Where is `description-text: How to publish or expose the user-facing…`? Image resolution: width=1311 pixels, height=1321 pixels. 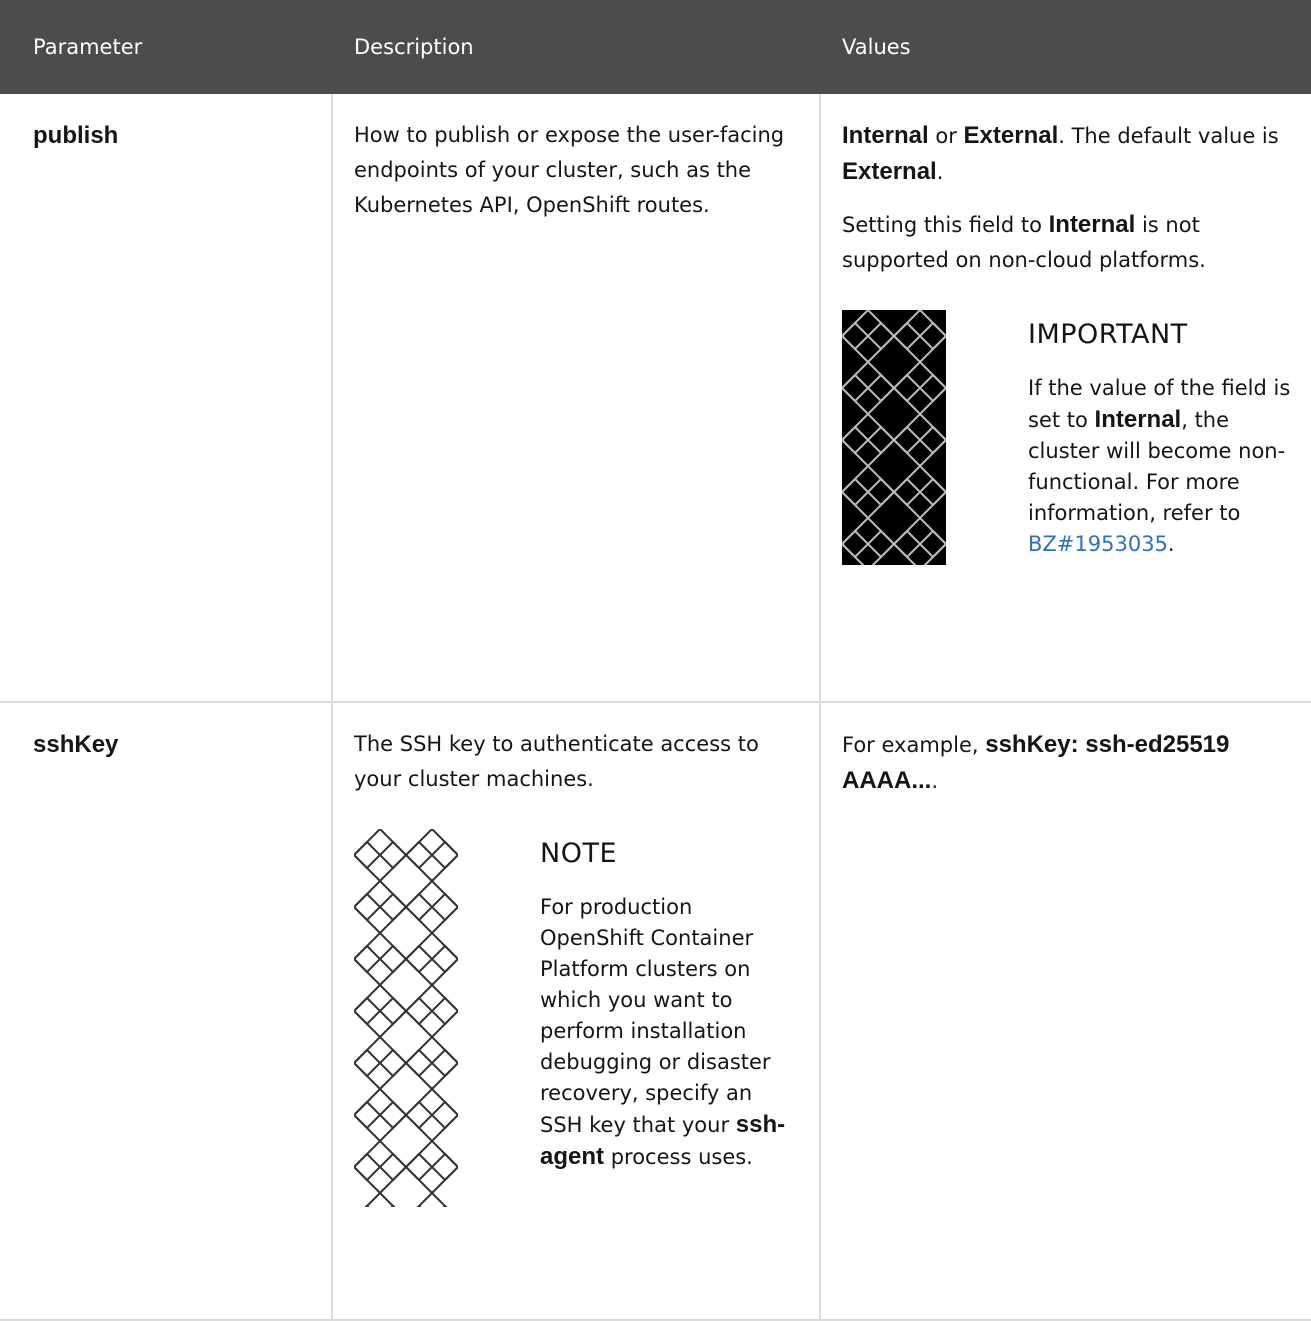
description-text: How to publish or expose the user-facing… is located at coordinates (569, 170).